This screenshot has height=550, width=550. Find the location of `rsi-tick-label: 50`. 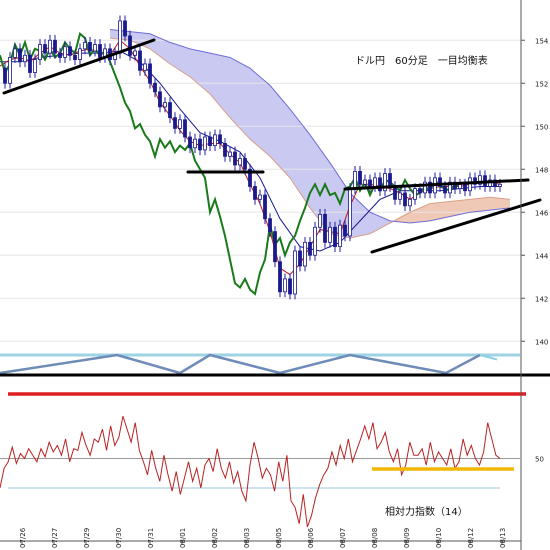

rsi-tick-label: 50 is located at coordinates (539, 460).